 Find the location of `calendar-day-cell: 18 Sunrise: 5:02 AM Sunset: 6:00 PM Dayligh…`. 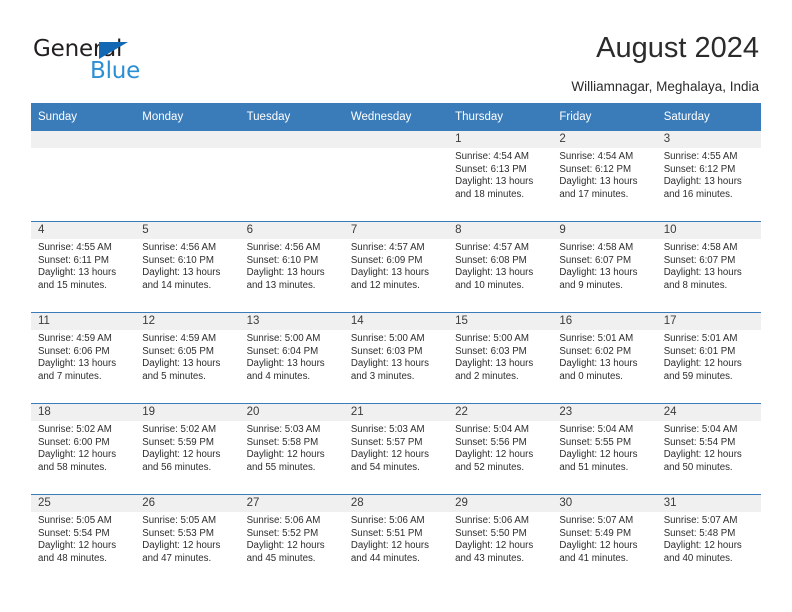

calendar-day-cell: 18 Sunrise: 5:02 AM Sunset: 6:00 PM Dayligh… is located at coordinates (83, 449).